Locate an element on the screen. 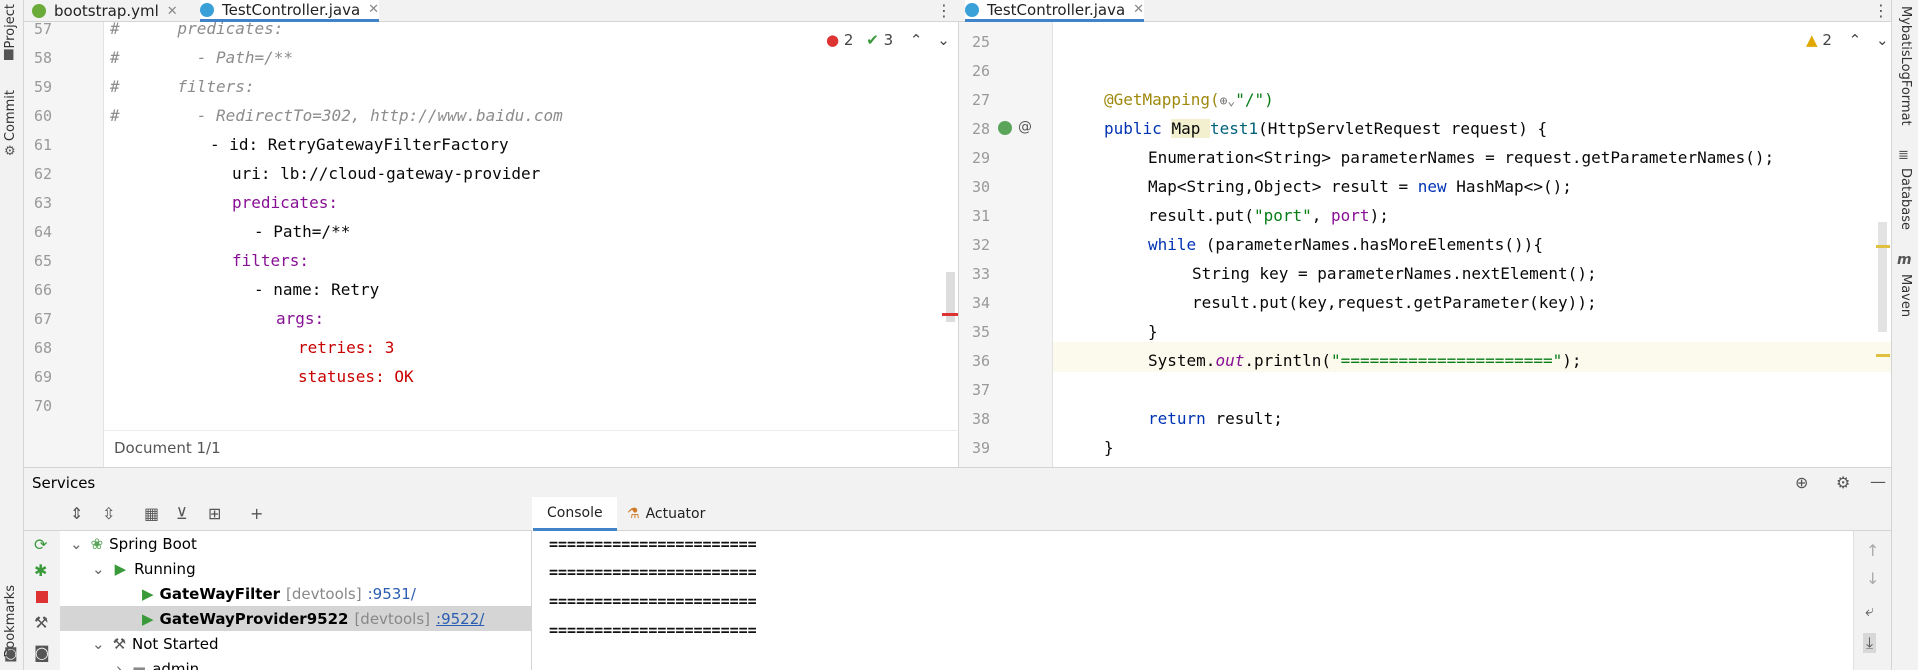 The height and width of the screenshot is (670, 1918). target-icon: ⊕ is located at coordinates (1801, 482).